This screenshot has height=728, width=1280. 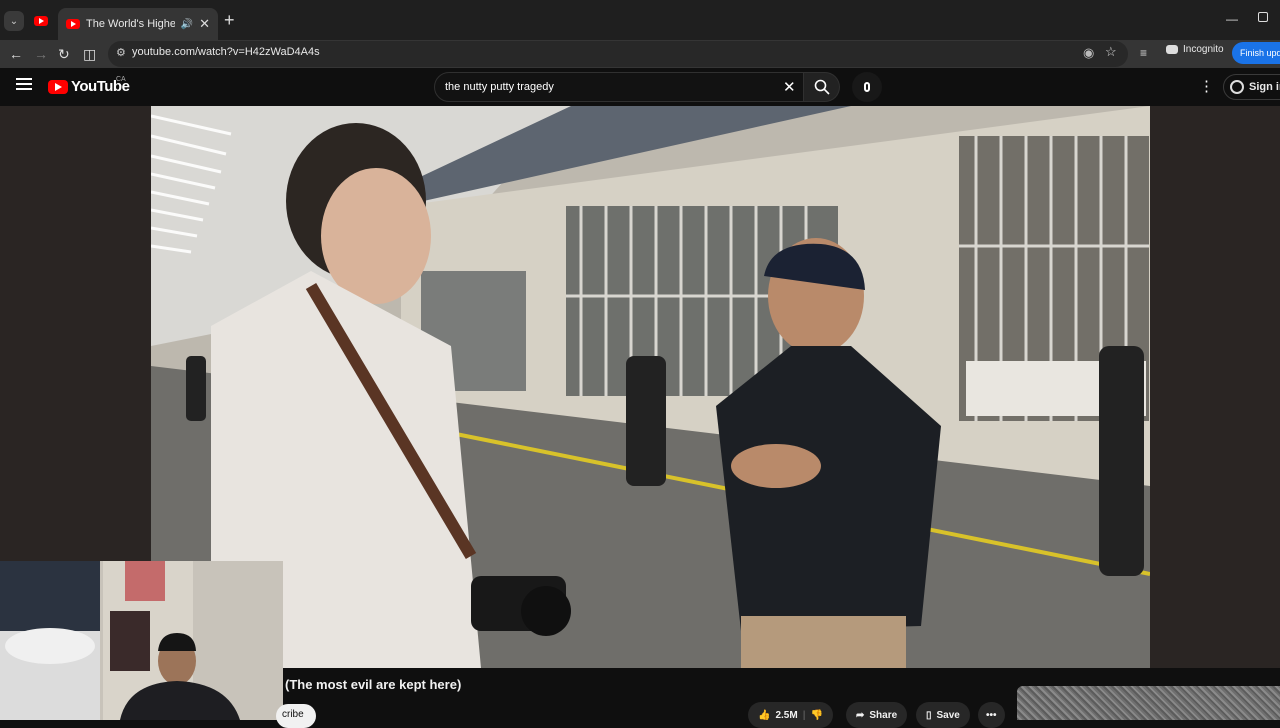 I want to click on pinned-tab-youtube, so click(x=41, y=21).